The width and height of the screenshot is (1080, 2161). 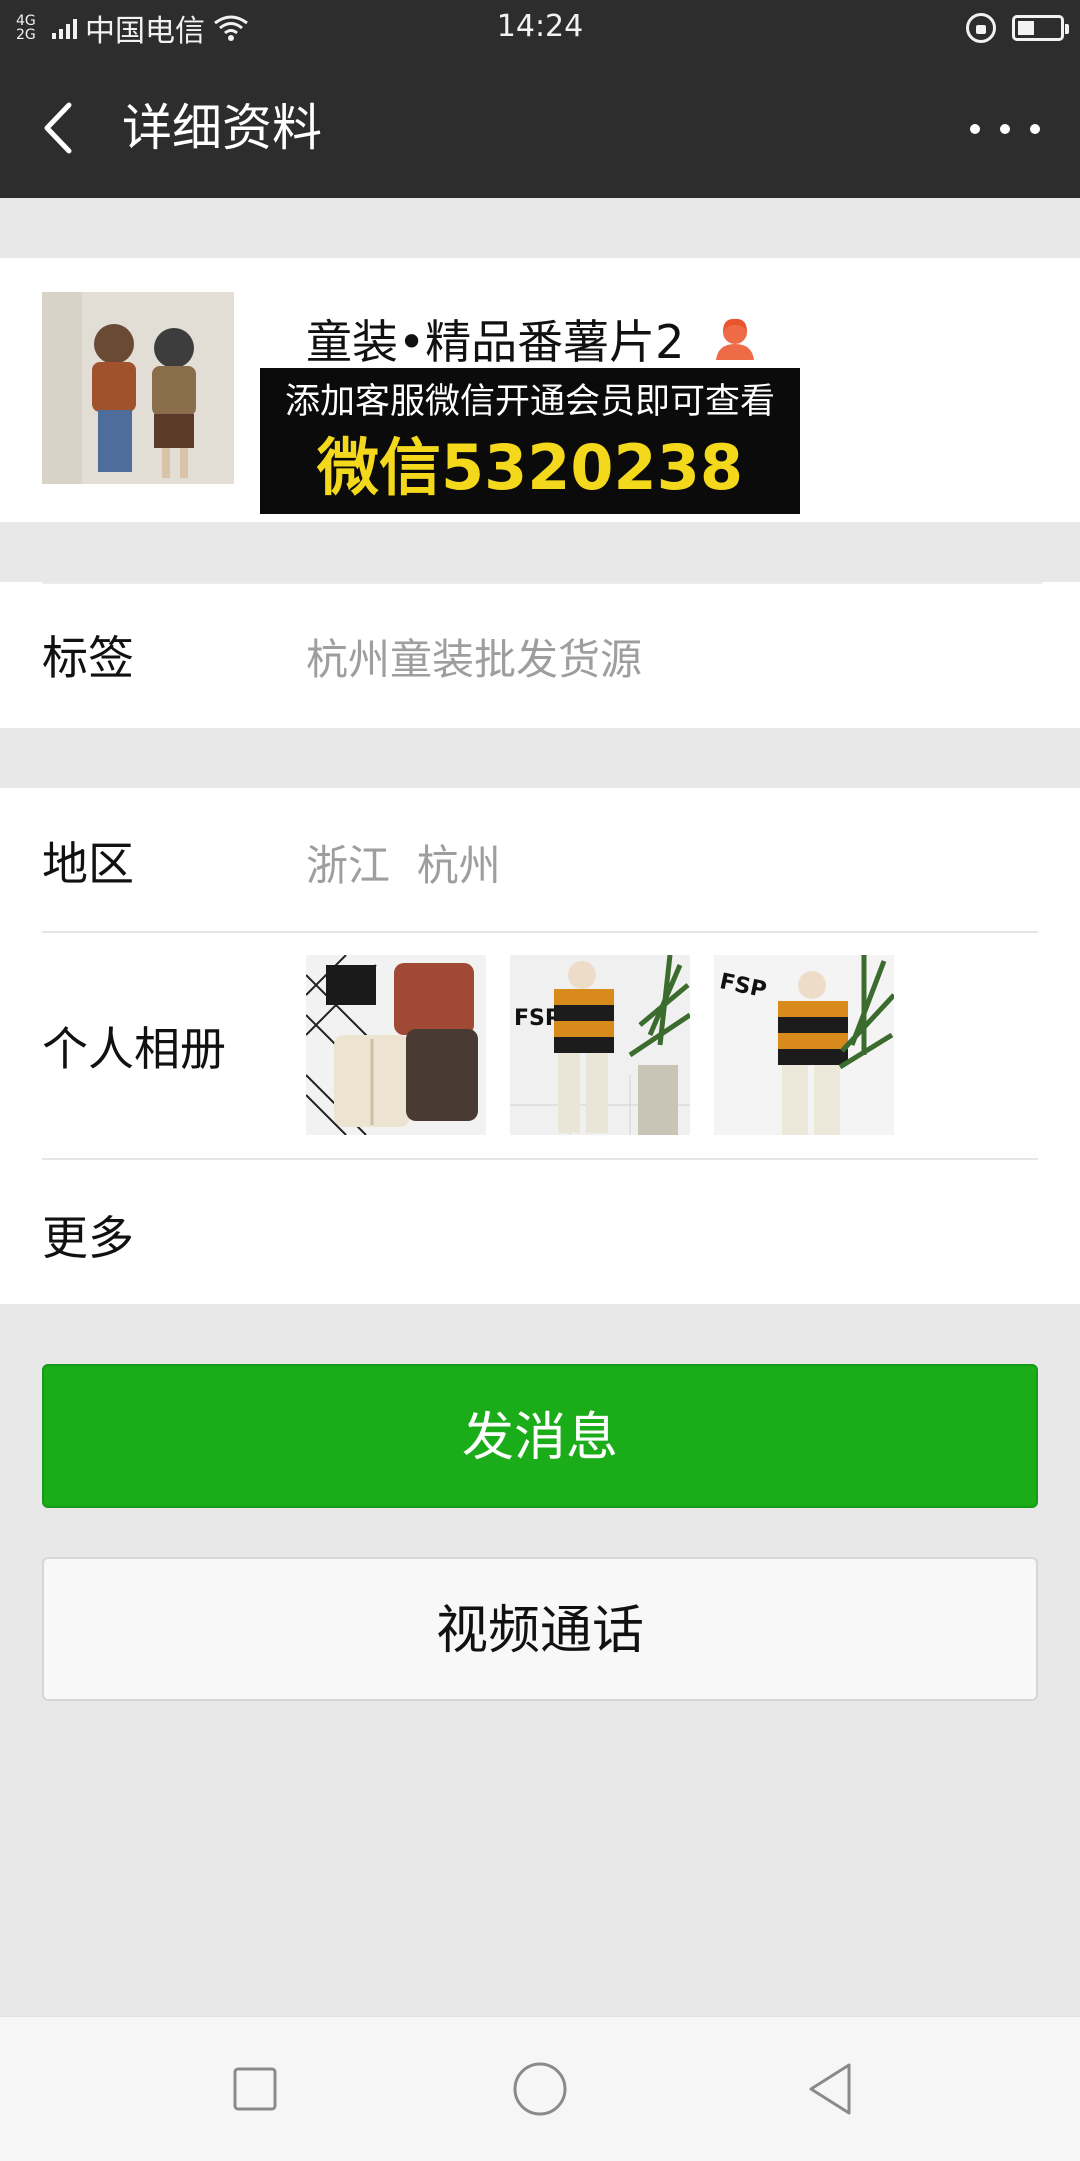 What do you see at coordinates (403, 865) in the screenshot?
I see `region-value: 浙江 杭州` at bounding box center [403, 865].